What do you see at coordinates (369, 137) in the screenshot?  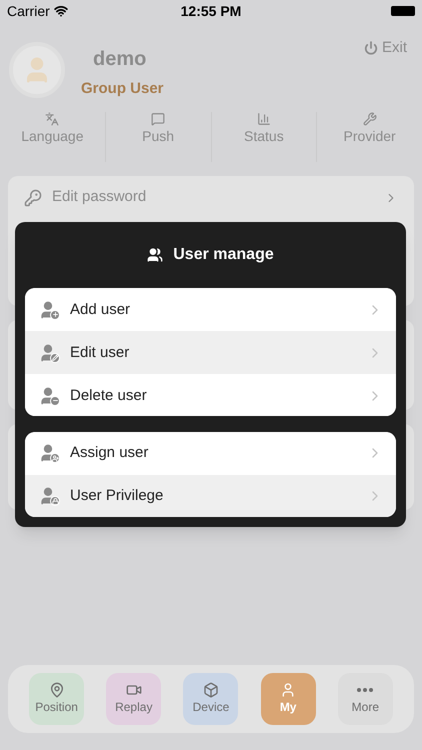 I see `shortcut-button: Provider` at bounding box center [369, 137].